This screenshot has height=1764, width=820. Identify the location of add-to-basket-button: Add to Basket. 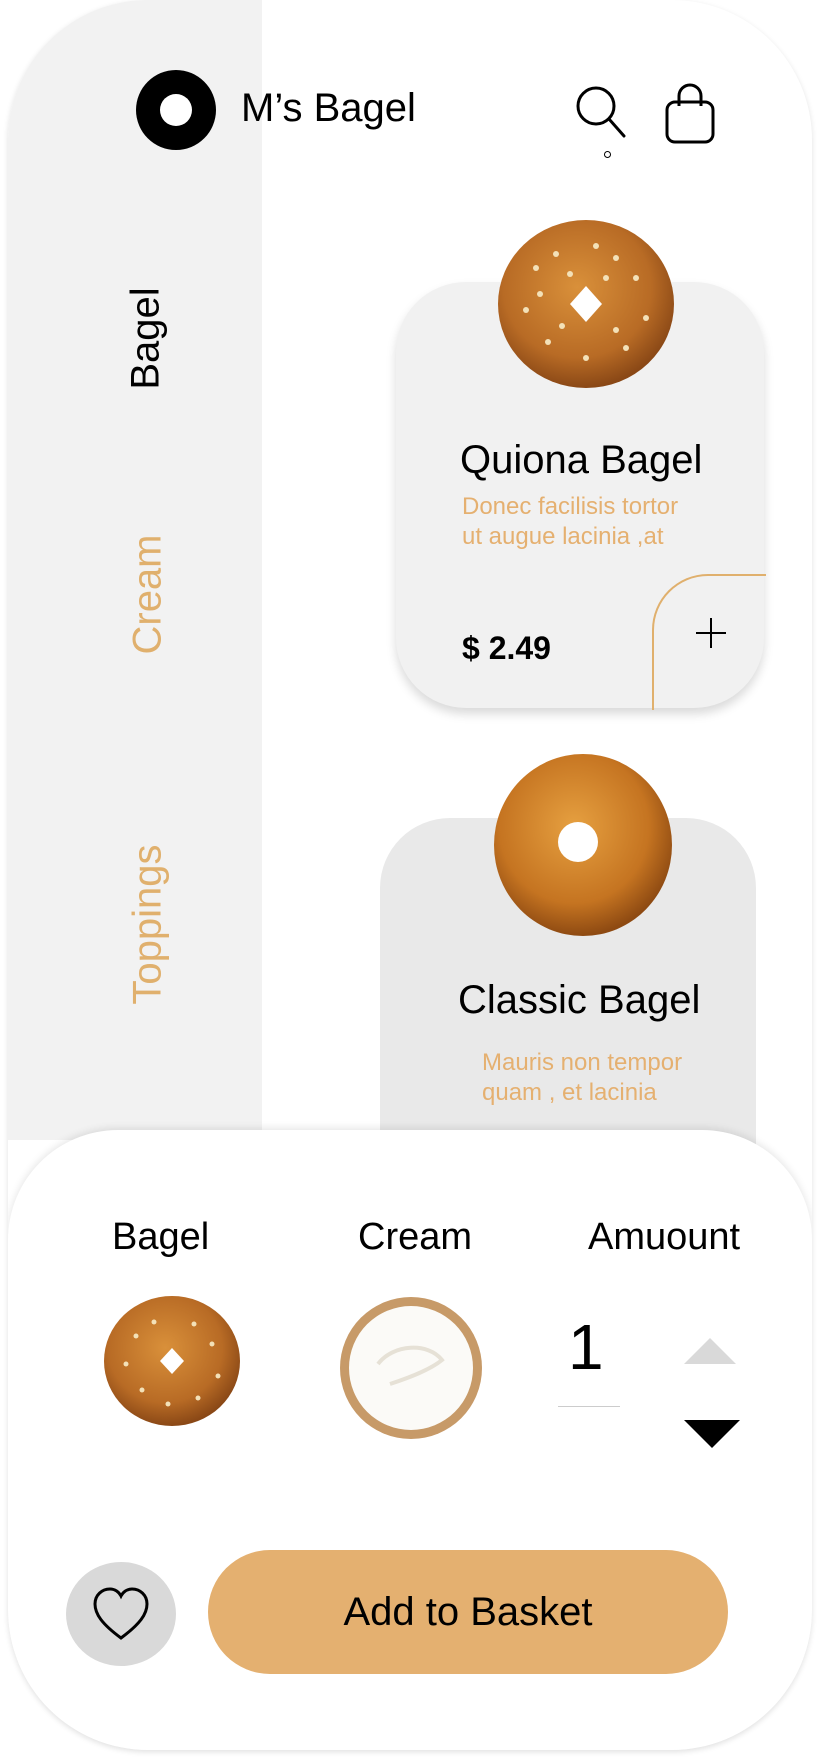
(468, 1612).